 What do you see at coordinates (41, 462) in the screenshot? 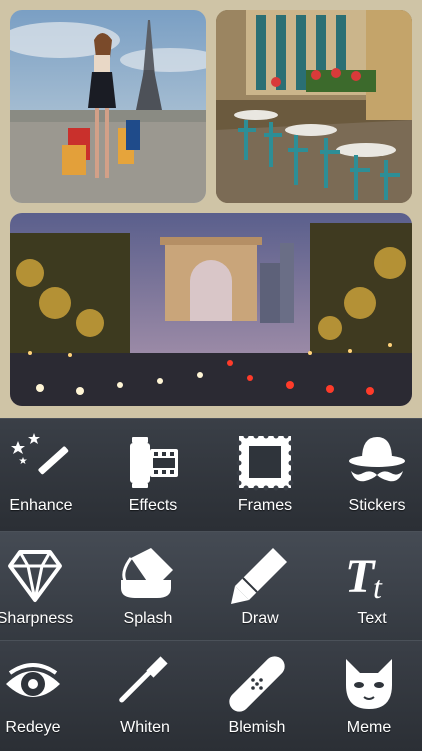
I see `magic-wand-icon` at bounding box center [41, 462].